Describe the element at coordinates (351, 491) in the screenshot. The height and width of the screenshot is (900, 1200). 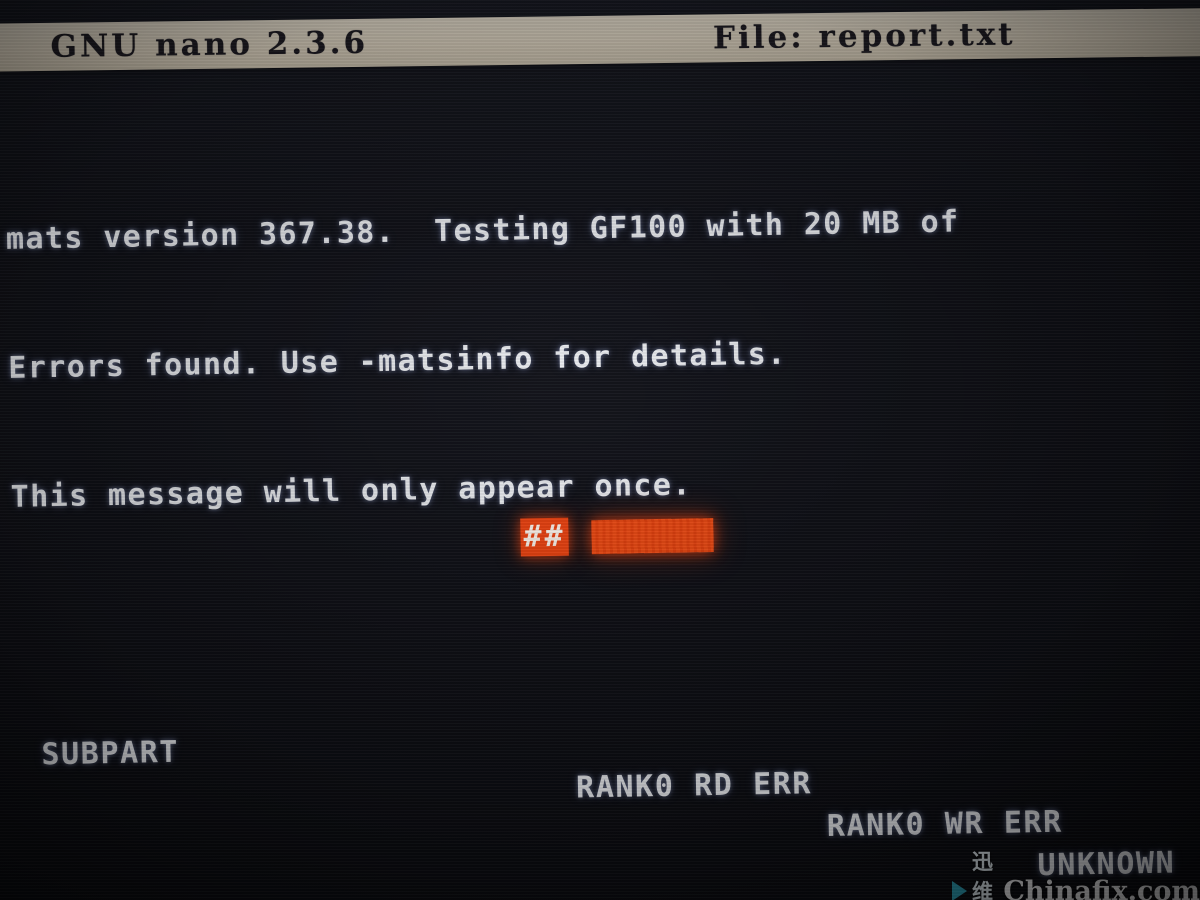
I see `once-message-line: This message will only appear once.` at that location.